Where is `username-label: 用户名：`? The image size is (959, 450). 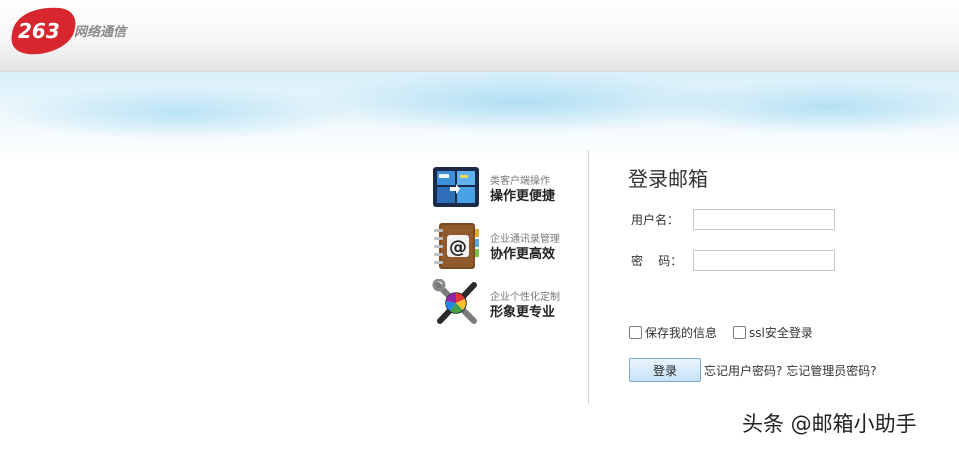
username-label: 用户名： is located at coordinates (655, 220).